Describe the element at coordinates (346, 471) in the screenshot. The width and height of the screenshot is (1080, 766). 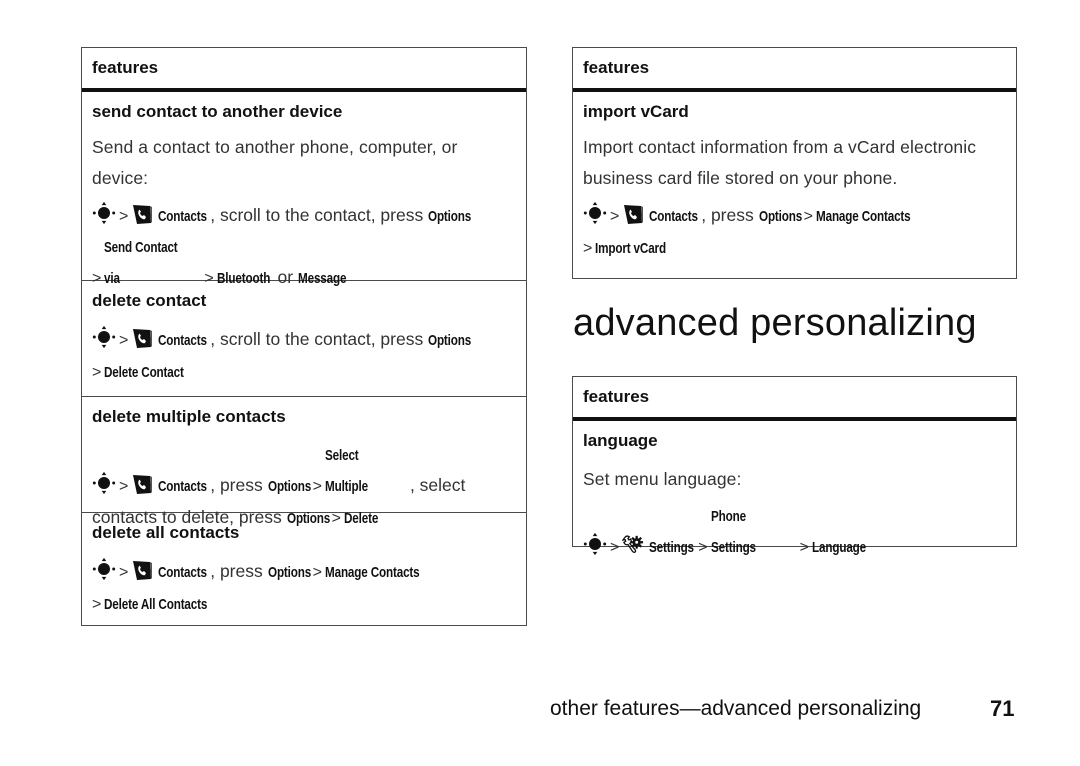
I see `menu-item-select-multiple: Select Multiple` at that location.